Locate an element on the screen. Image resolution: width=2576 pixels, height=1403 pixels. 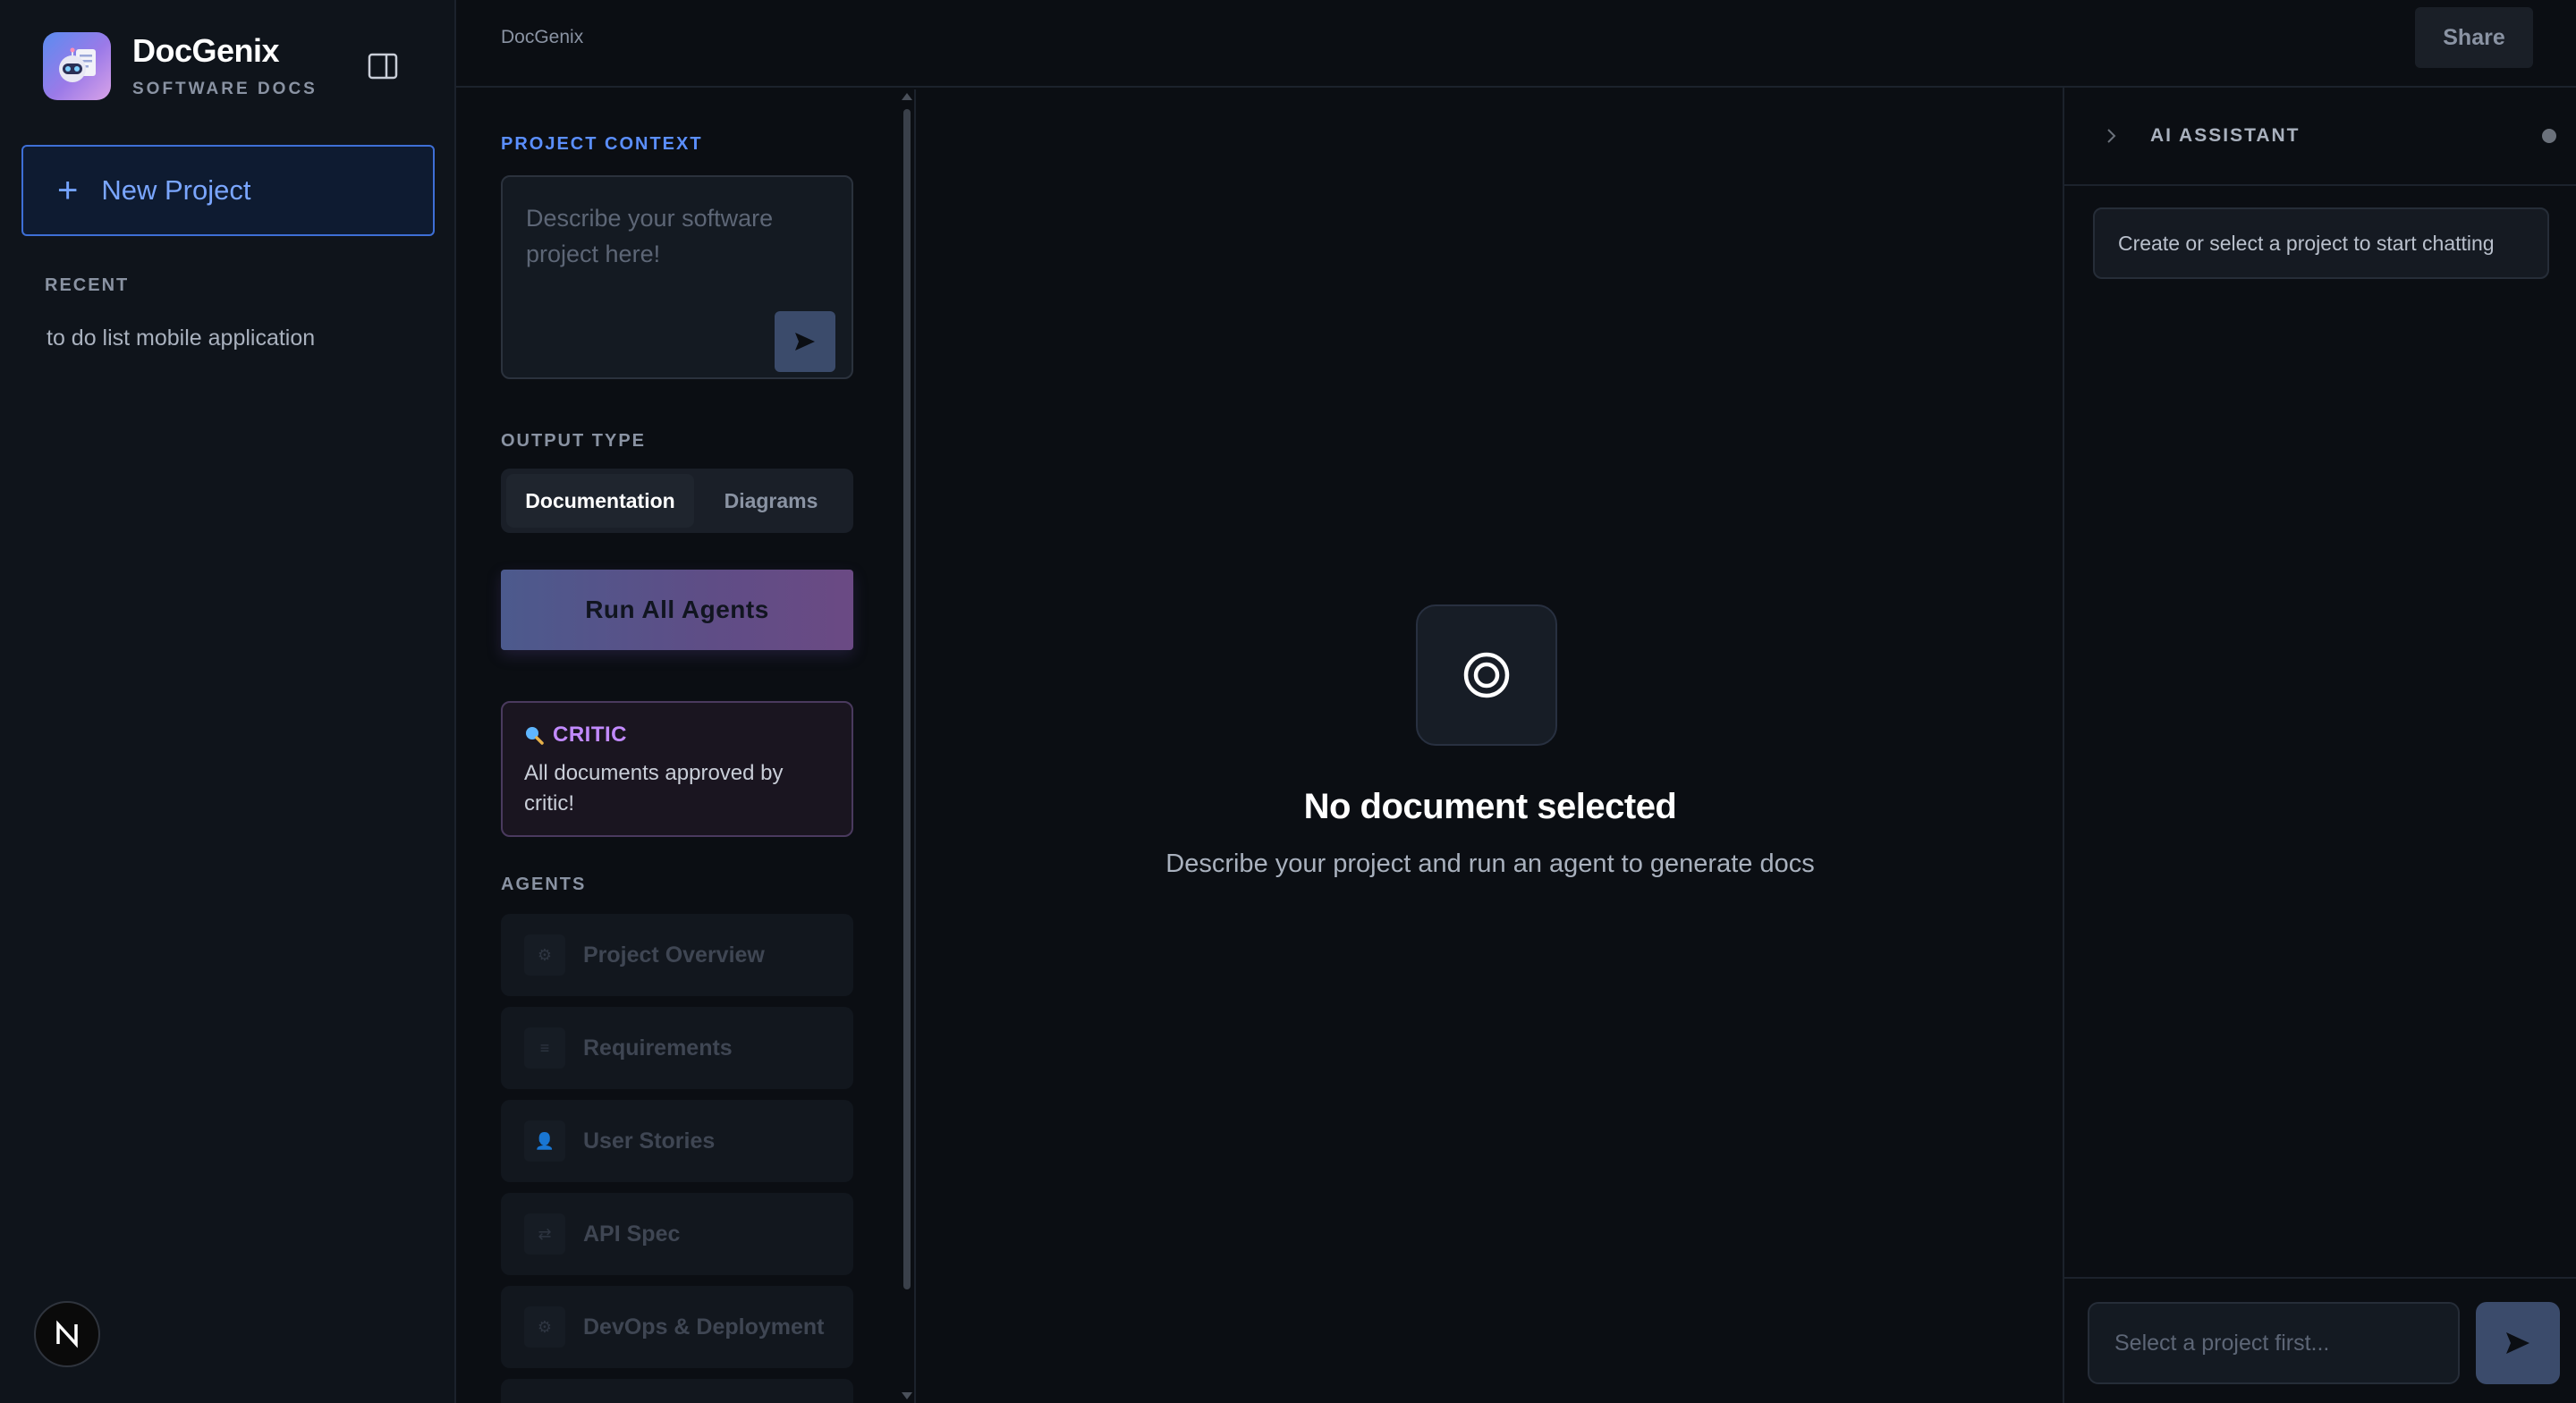
project-context-placeholder: Describe your software project here! is located at coordinates (650, 236).